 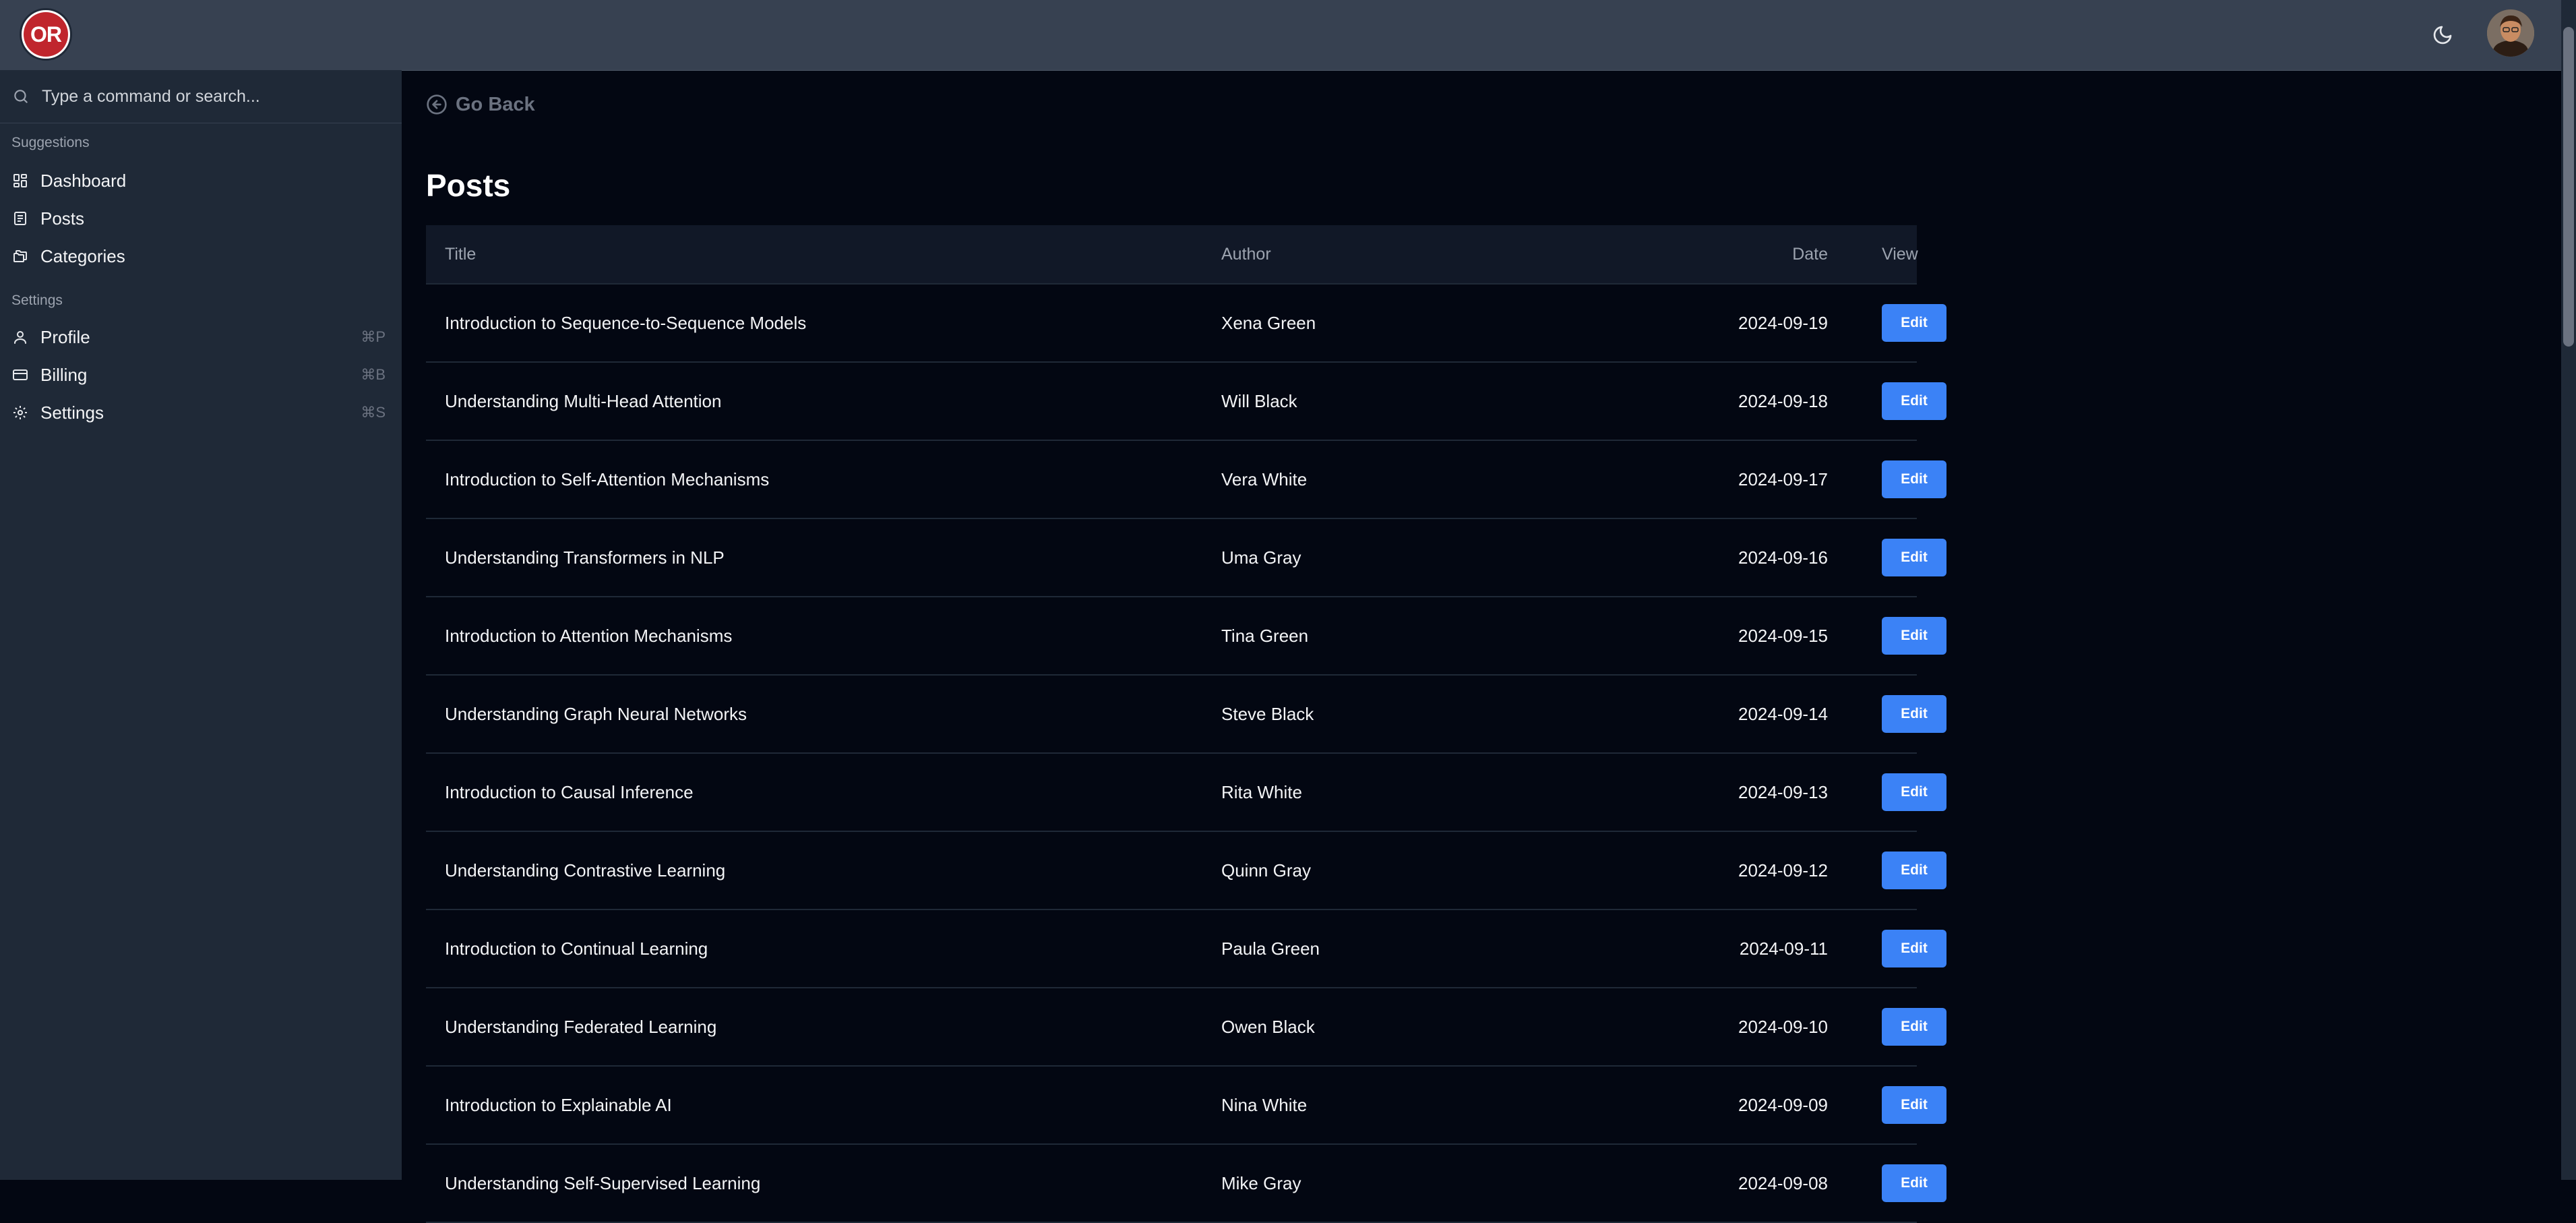 I want to click on go-back-link: Go Back, so click(x=481, y=105).